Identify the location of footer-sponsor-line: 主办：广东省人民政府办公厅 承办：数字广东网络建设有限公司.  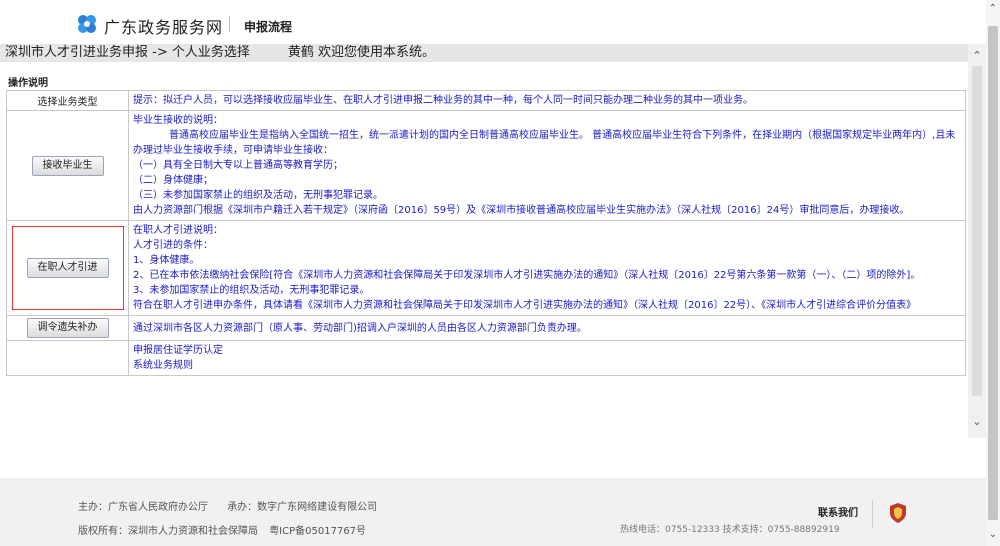
(227, 505).